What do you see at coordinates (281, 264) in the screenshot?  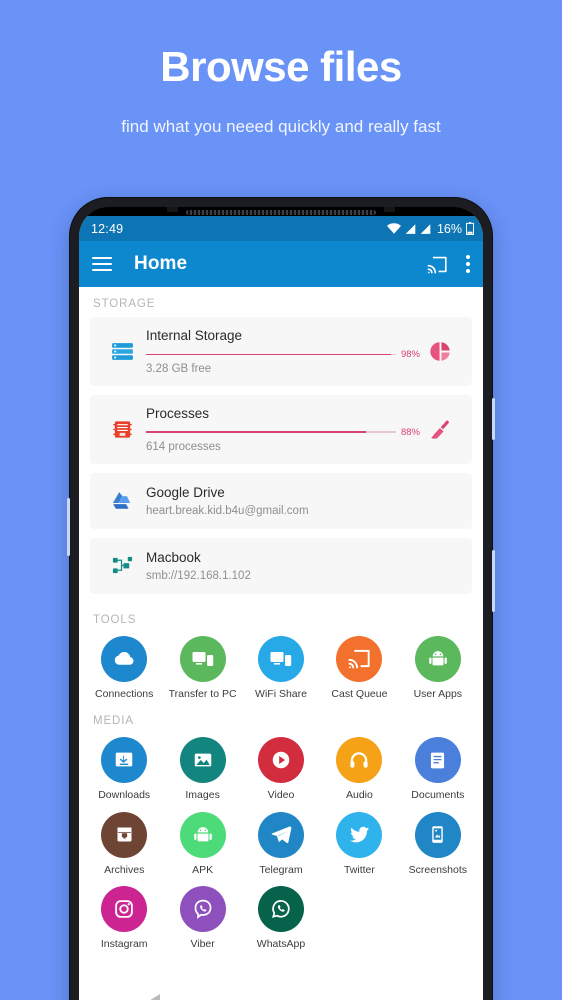 I see `app-bar: Home` at bounding box center [281, 264].